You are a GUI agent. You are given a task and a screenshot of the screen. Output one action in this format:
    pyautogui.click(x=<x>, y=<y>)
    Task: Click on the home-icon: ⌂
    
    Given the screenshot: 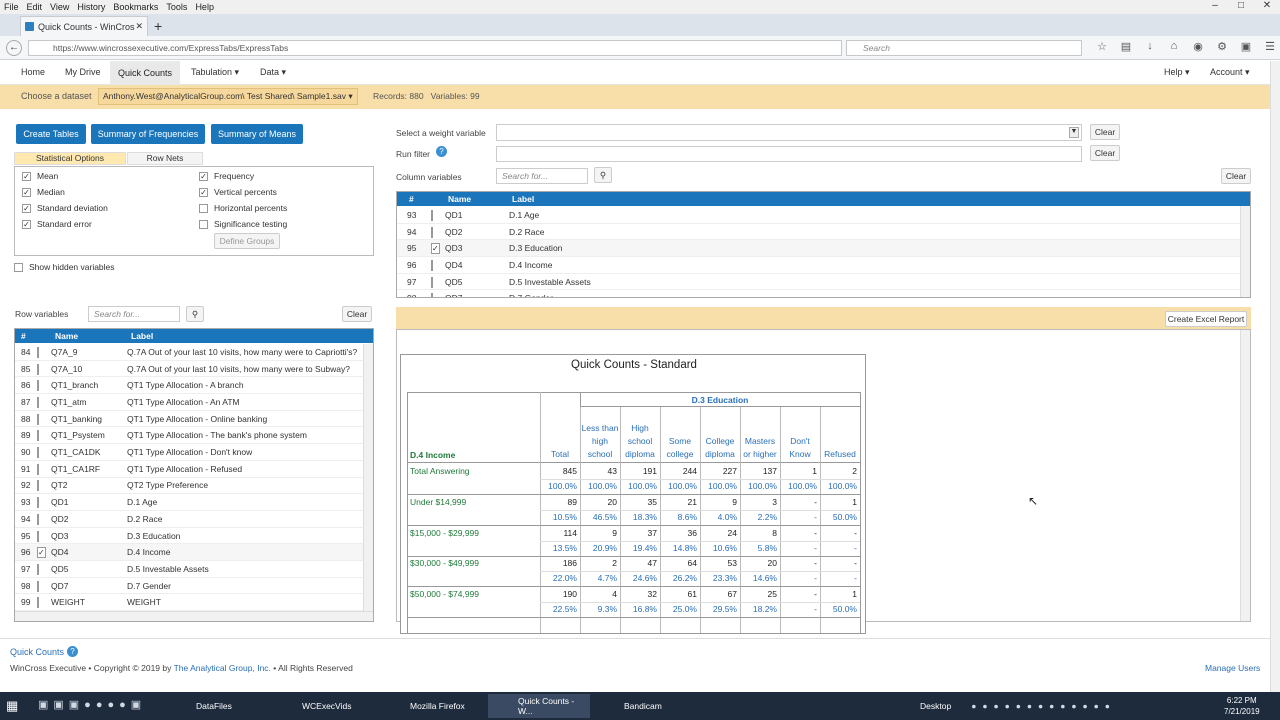 What is the action you would take?
    pyautogui.click(x=1174, y=46)
    